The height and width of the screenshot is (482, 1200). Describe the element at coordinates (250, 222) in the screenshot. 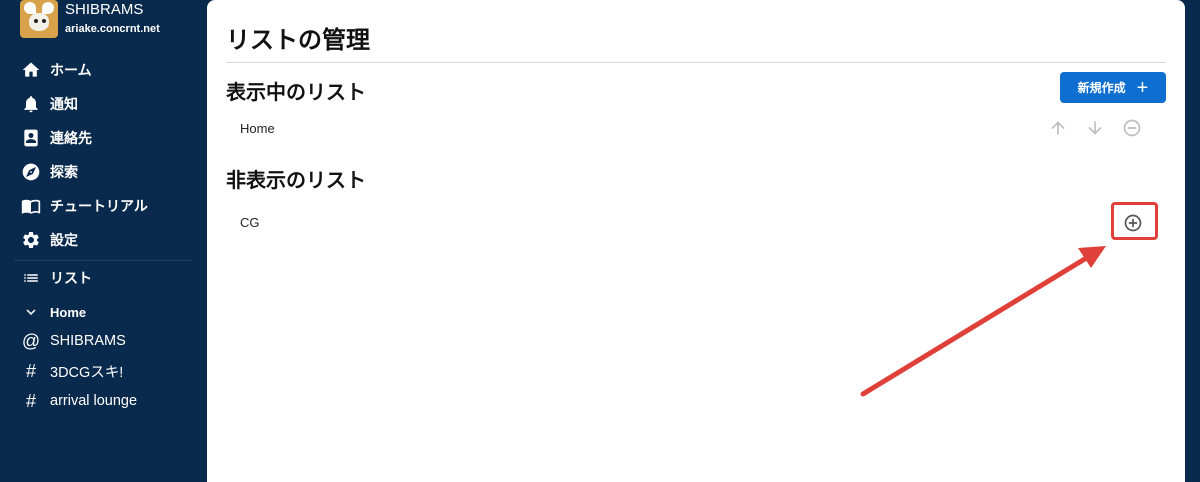

I see `hidden-list-row-label: CG` at that location.